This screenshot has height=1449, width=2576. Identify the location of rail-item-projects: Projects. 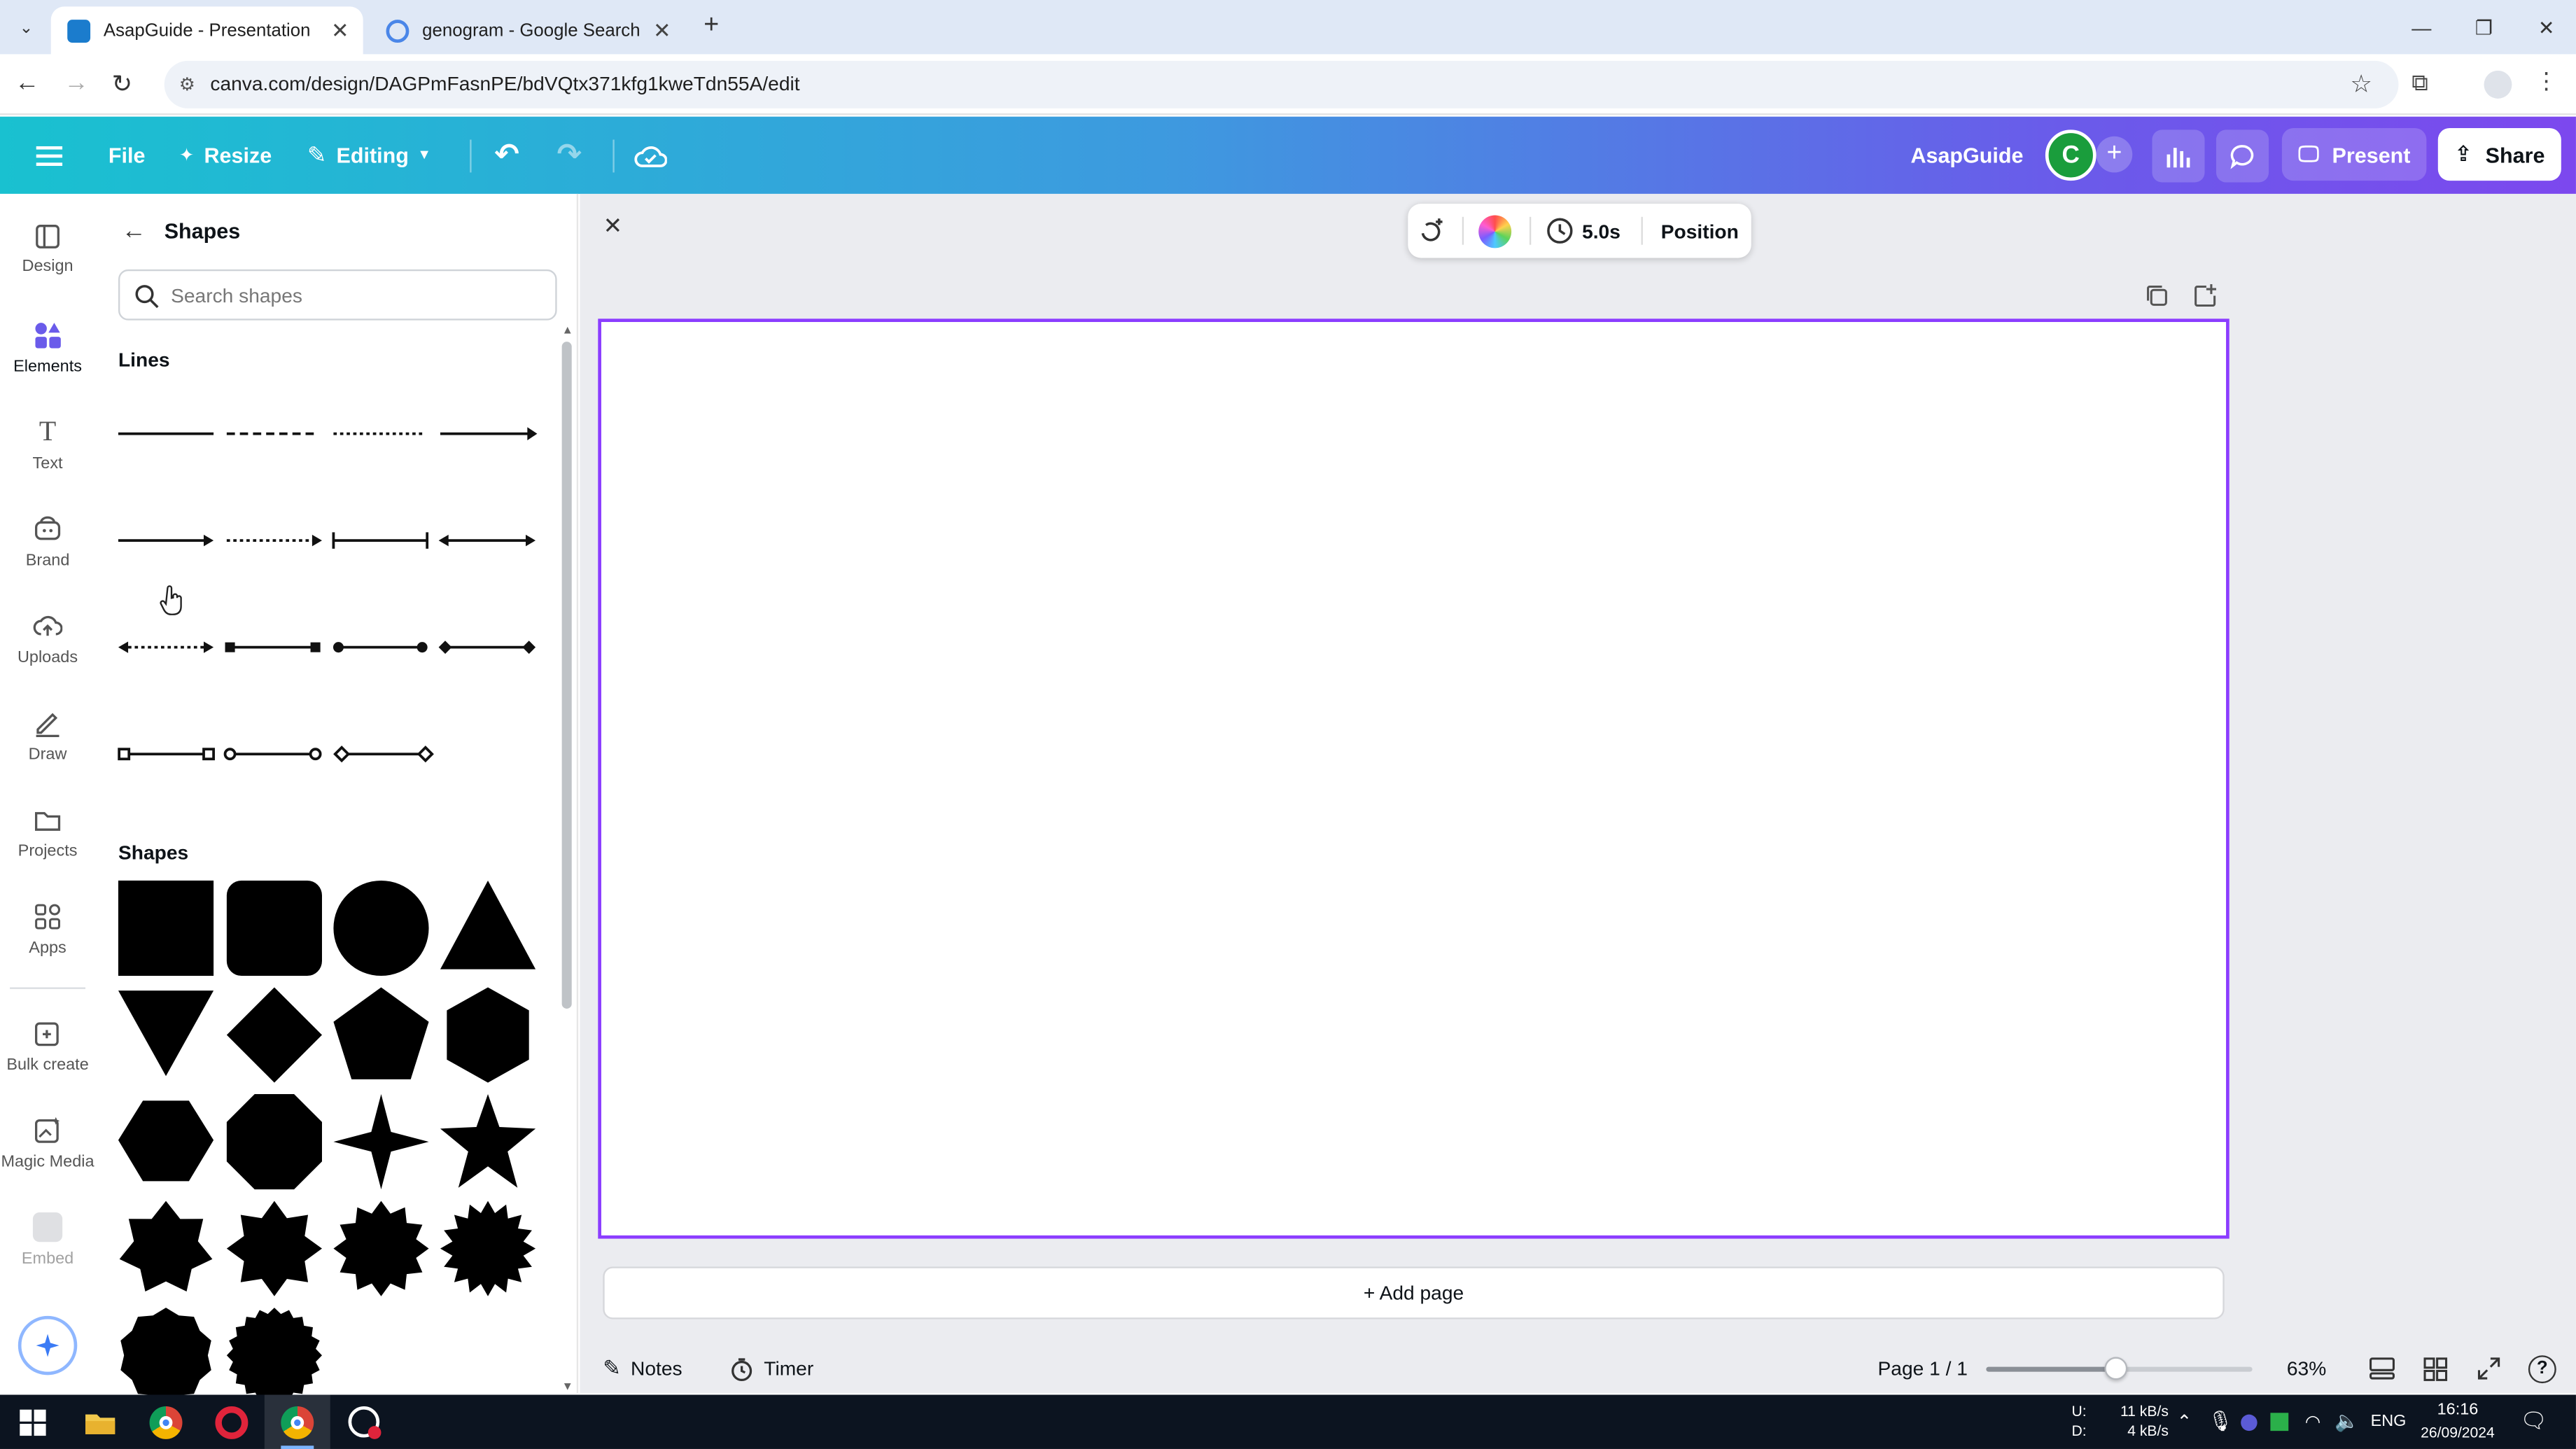
(47, 833).